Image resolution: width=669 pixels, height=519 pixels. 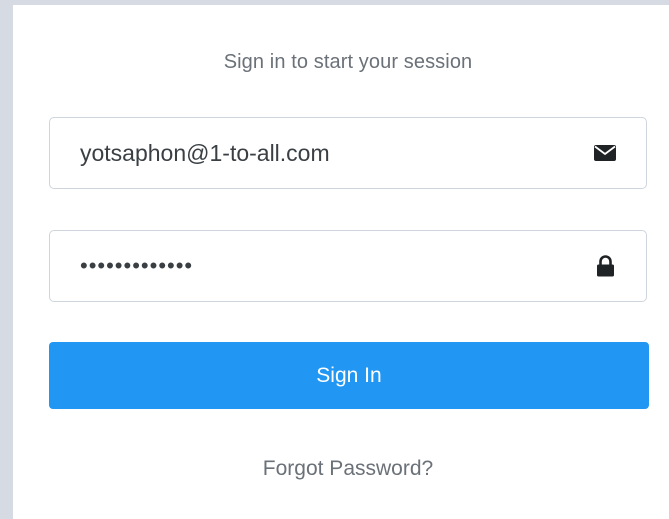 What do you see at coordinates (348, 62) in the screenshot?
I see `login-subtitle: Sign in to start your session` at bounding box center [348, 62].